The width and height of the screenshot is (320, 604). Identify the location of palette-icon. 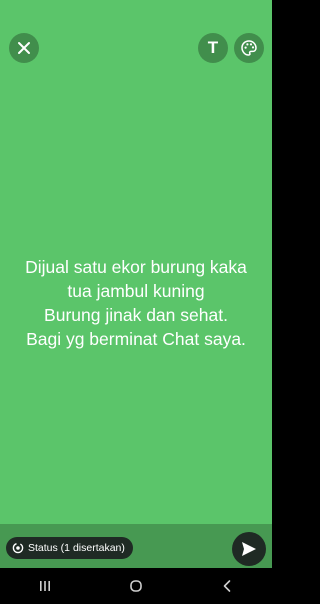
(249, 48).